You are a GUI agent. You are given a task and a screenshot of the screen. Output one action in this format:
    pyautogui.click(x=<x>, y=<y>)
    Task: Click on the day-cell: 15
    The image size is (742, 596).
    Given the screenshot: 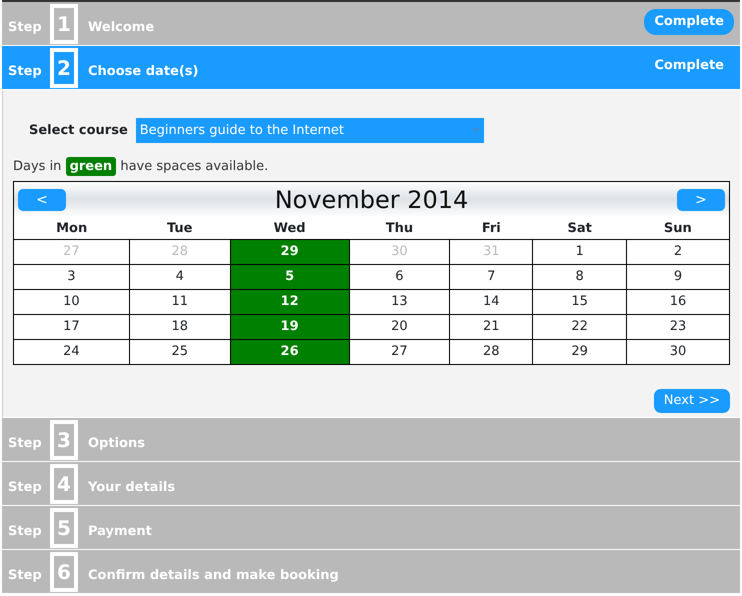 What is the action you would take?
    pyautogui.click(x=579, y=302)
    